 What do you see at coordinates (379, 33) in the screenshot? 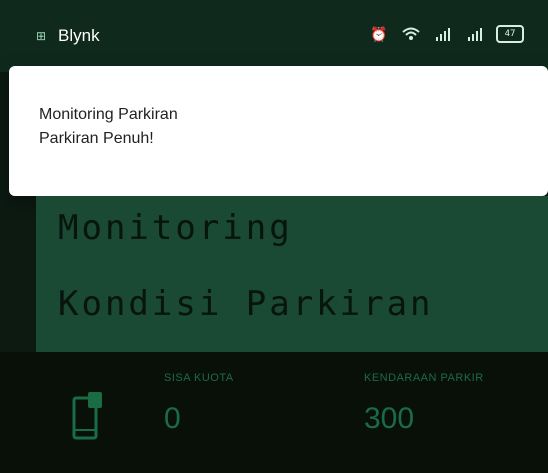
I see `alarm-icon: ⏰` at bounding box center [379, 33].